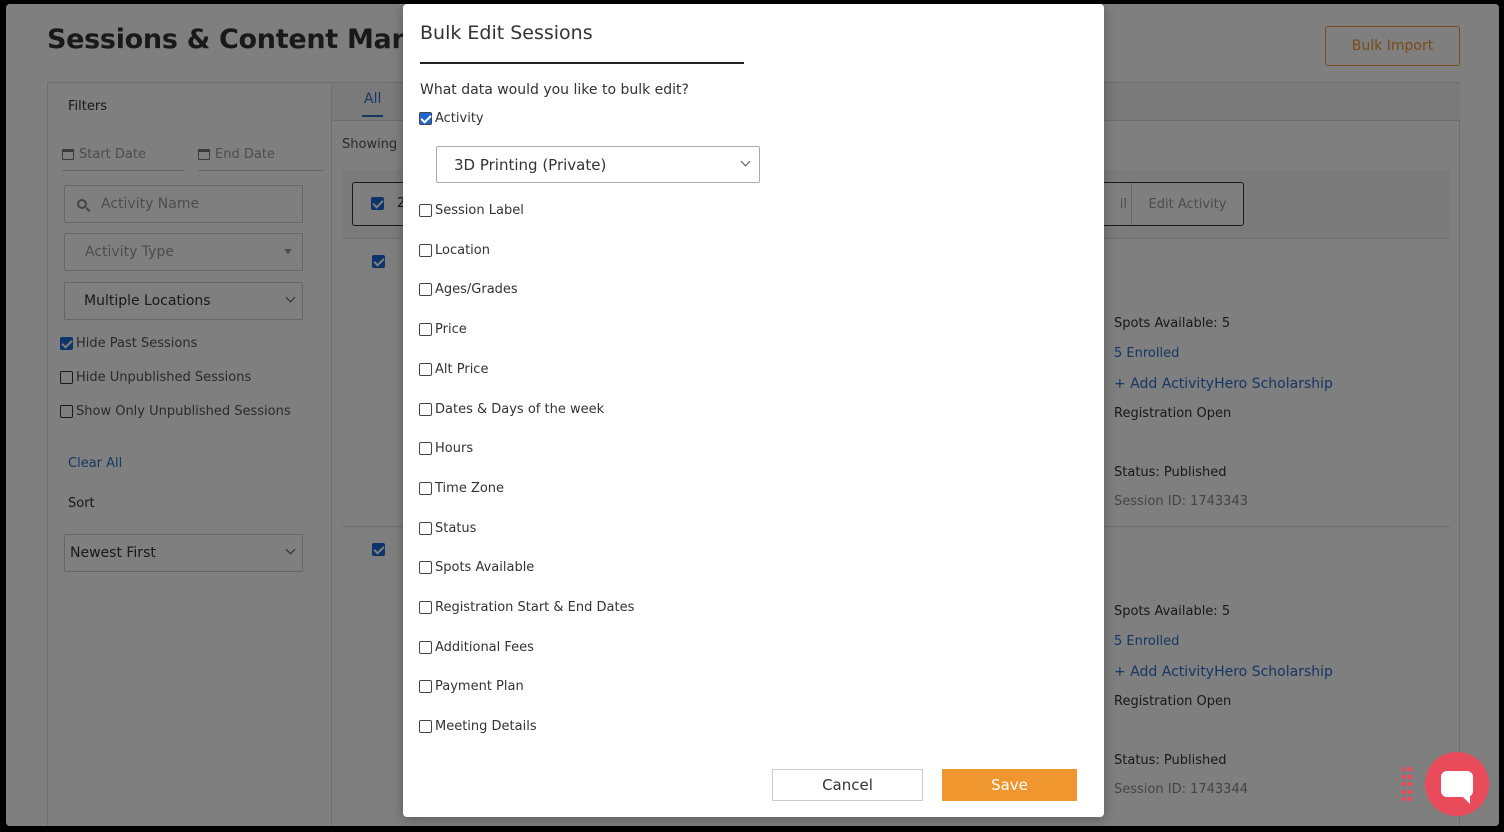  Describe the element at coordinates (554, 90) in the screenshot. I see `modal-question: What data would you like to bulk edit?` at that location.